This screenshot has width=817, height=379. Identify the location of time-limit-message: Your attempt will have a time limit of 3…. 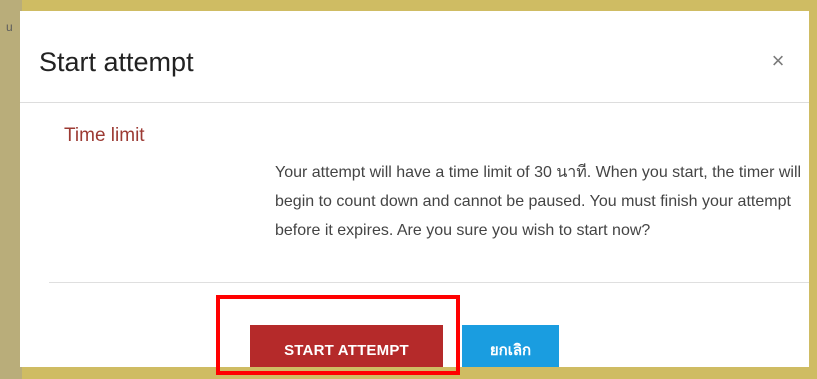
(538, 201).